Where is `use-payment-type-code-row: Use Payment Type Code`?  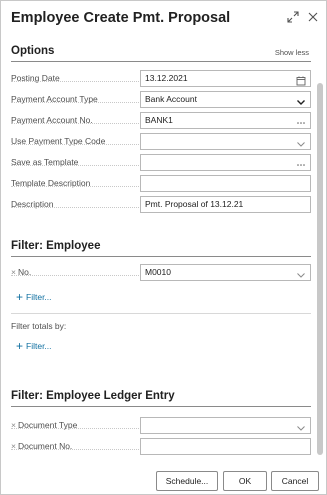
use-payment-type-code-row: Use Payment Type Code is located at coordinates (161, 141).